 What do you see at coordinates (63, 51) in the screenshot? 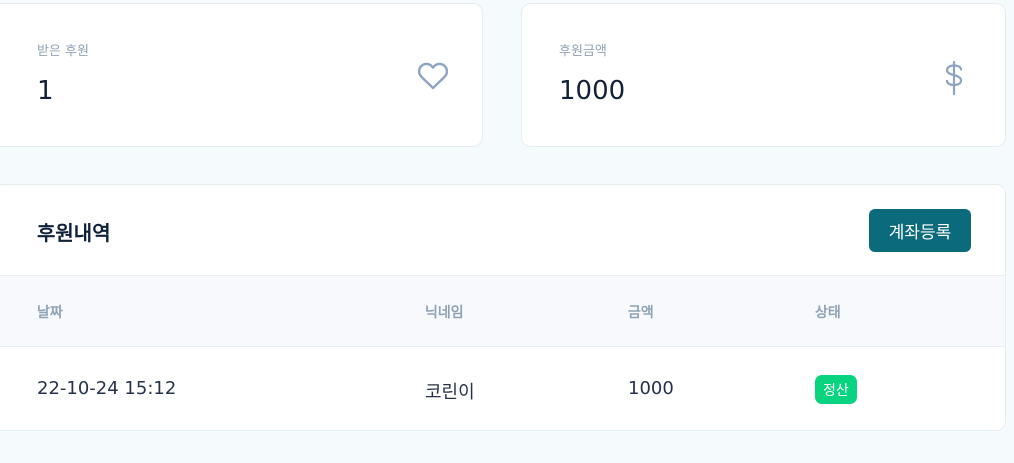
I see `received-donations-label: 받은 후원` at bounding box center [63, 51].